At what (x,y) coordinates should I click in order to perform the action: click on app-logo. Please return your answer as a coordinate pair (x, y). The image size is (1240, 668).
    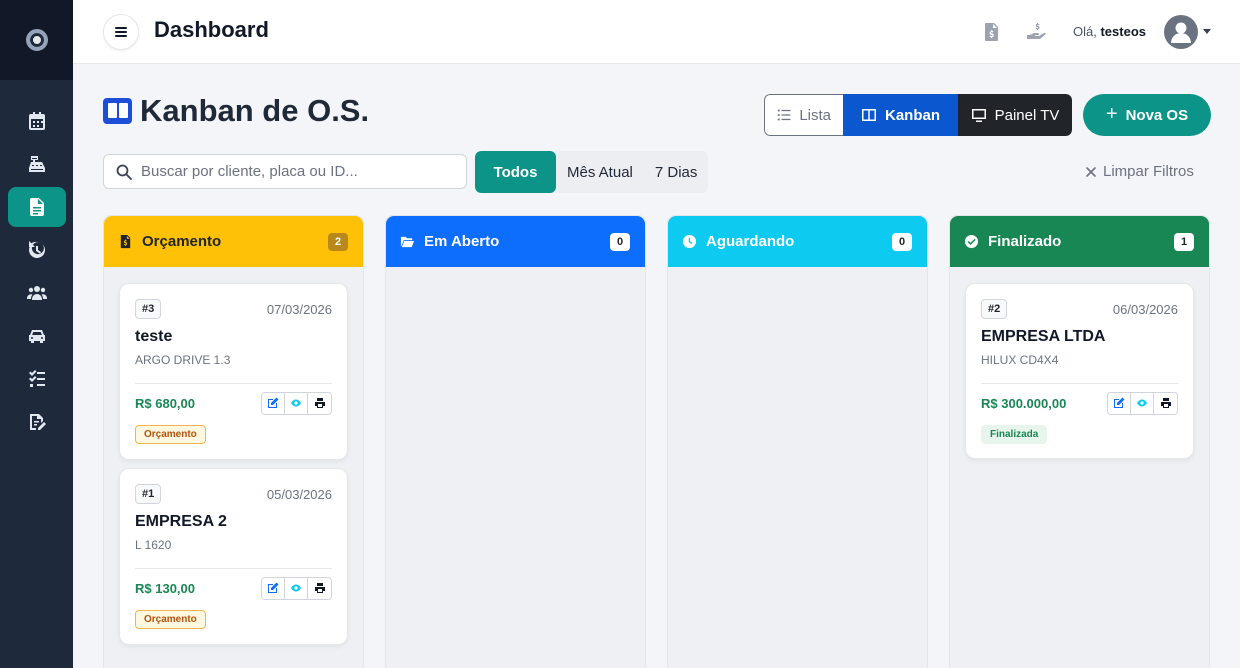
    Looking at the image, I should click on (36, 40).